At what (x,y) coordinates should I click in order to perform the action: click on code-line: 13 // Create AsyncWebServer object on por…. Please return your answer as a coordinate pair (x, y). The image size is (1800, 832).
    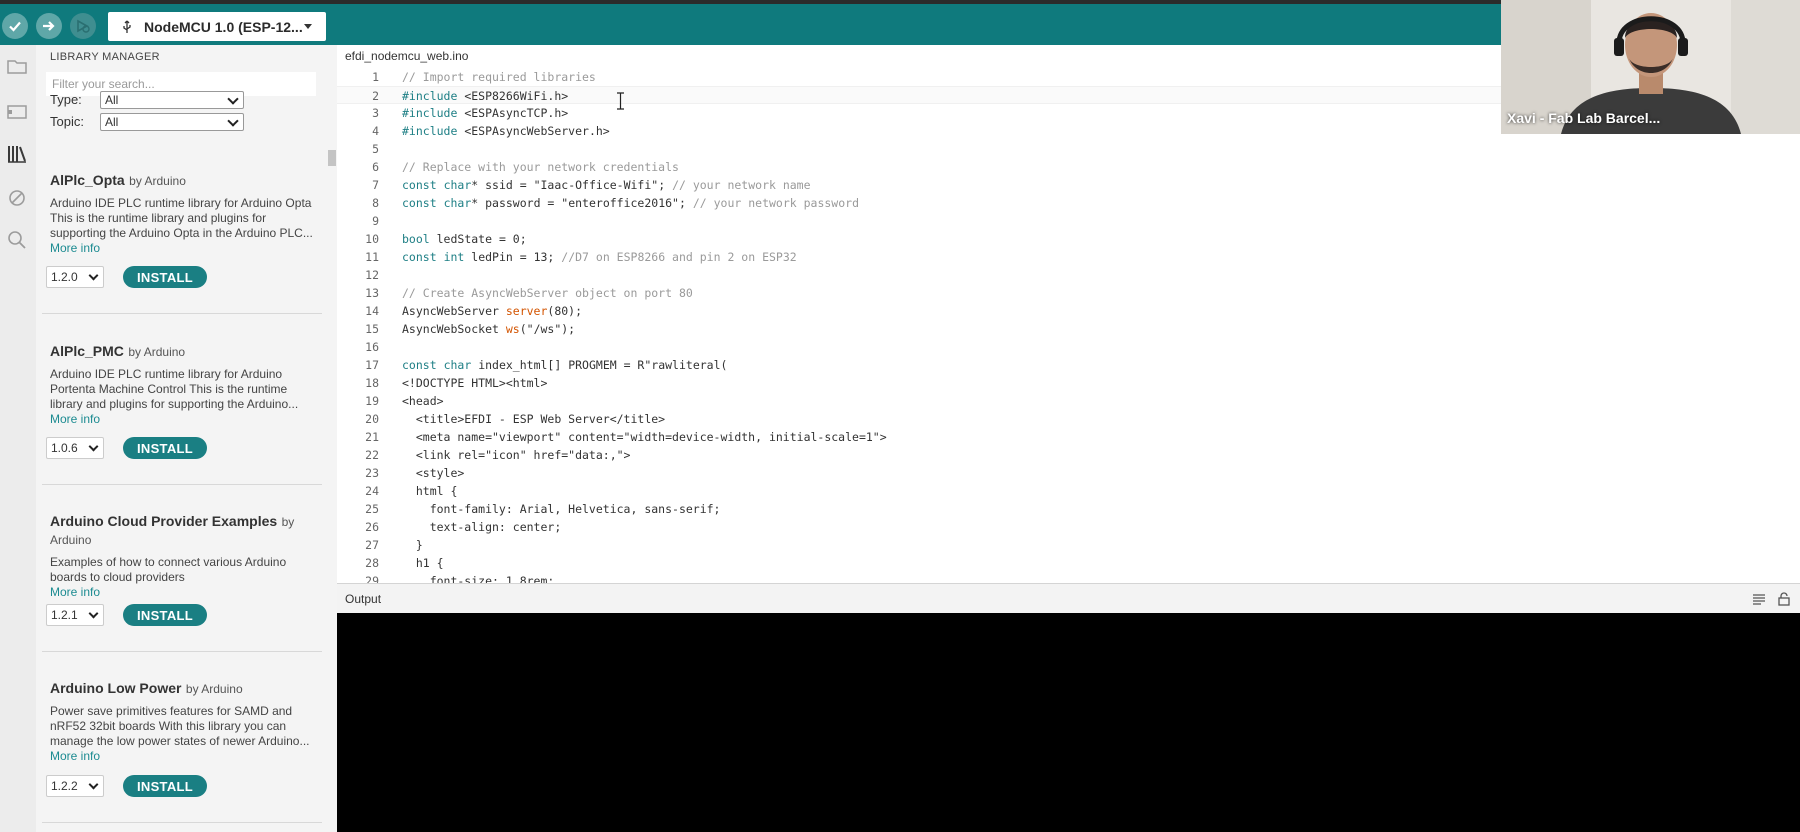
    Looking at the image, I should click on (1068, 293).